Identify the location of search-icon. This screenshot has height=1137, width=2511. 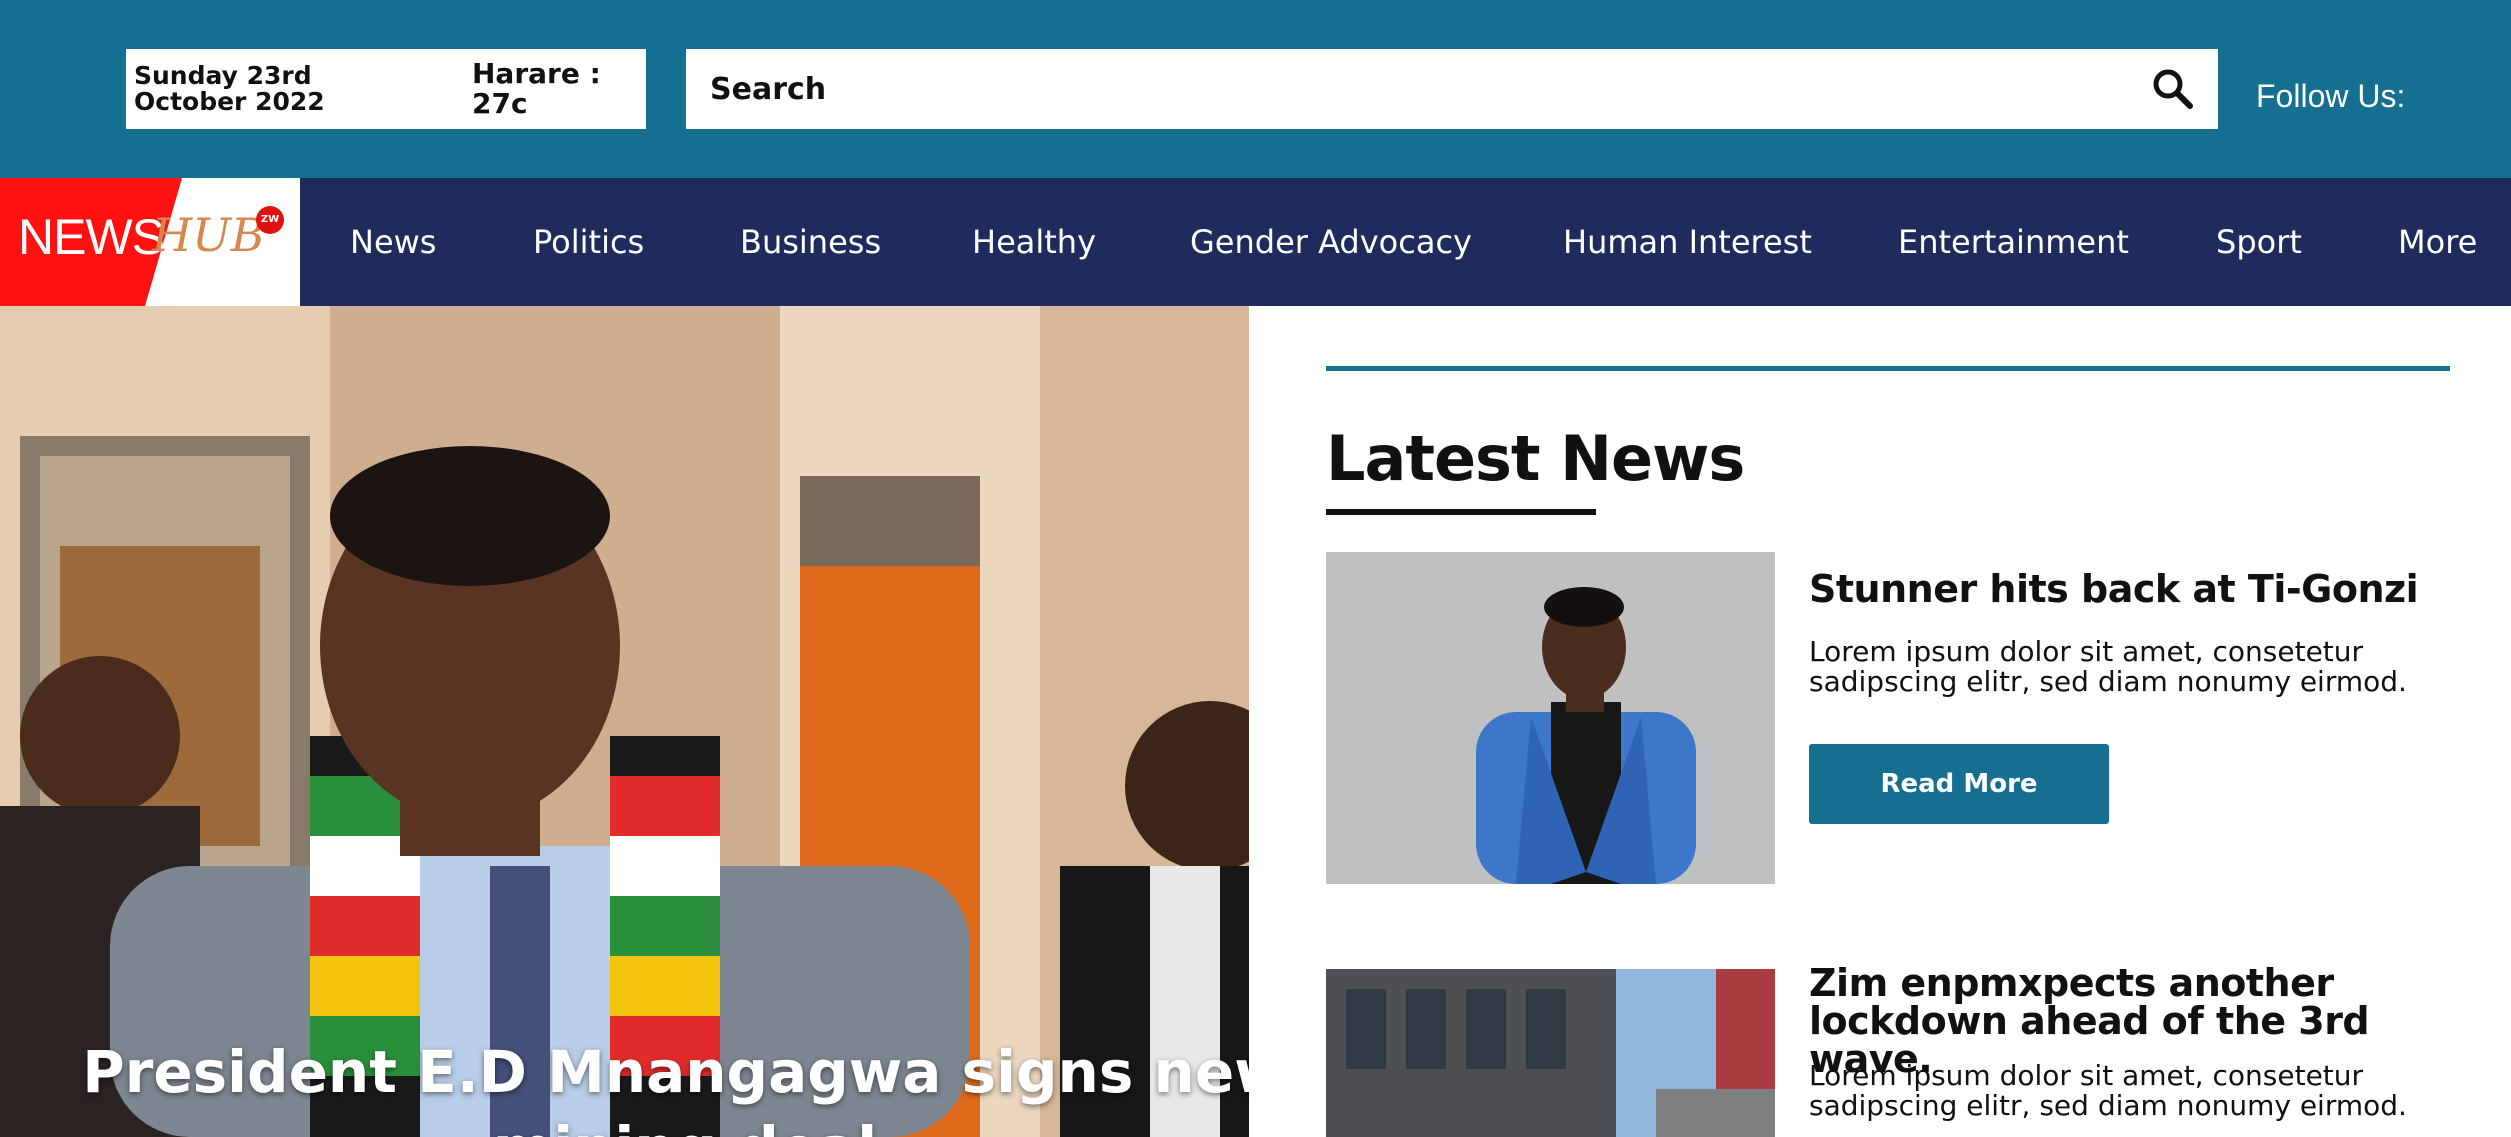
(2173, 89).